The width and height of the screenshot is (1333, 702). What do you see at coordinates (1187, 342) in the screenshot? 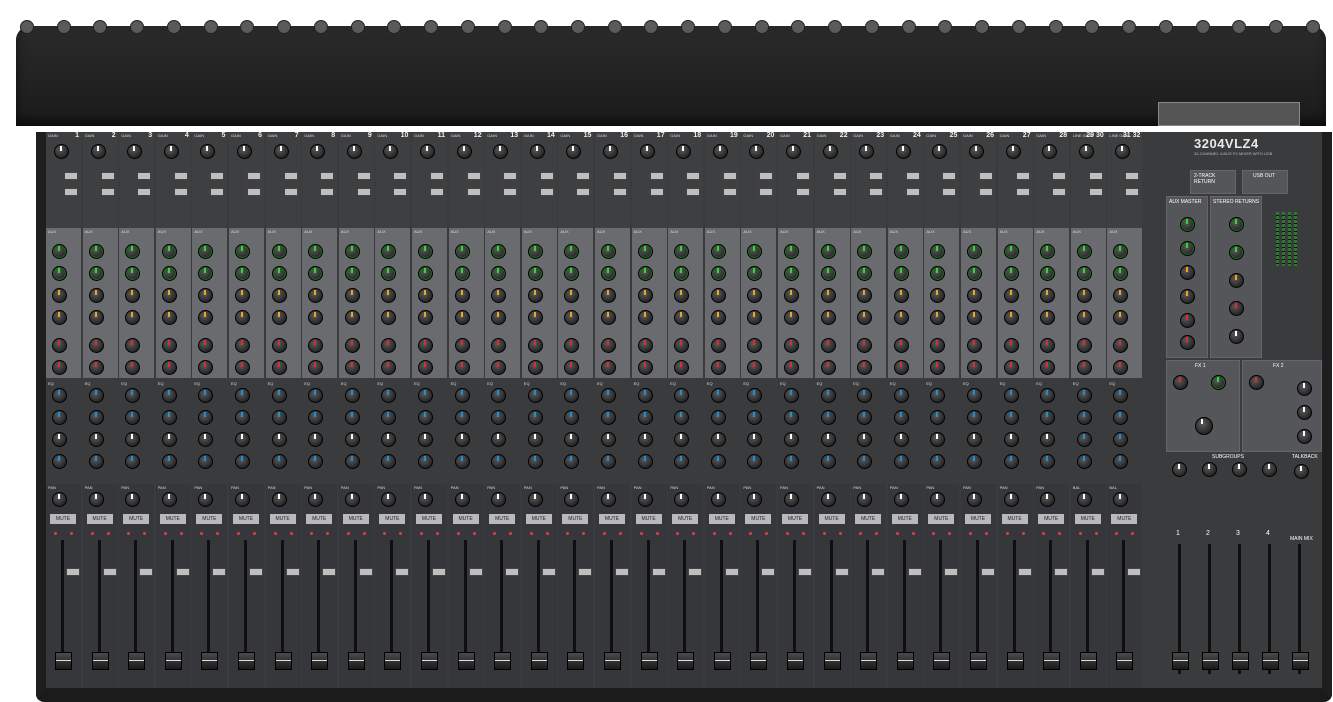
I see `aux-master-6-knob` at bounding box center [1187, 342].